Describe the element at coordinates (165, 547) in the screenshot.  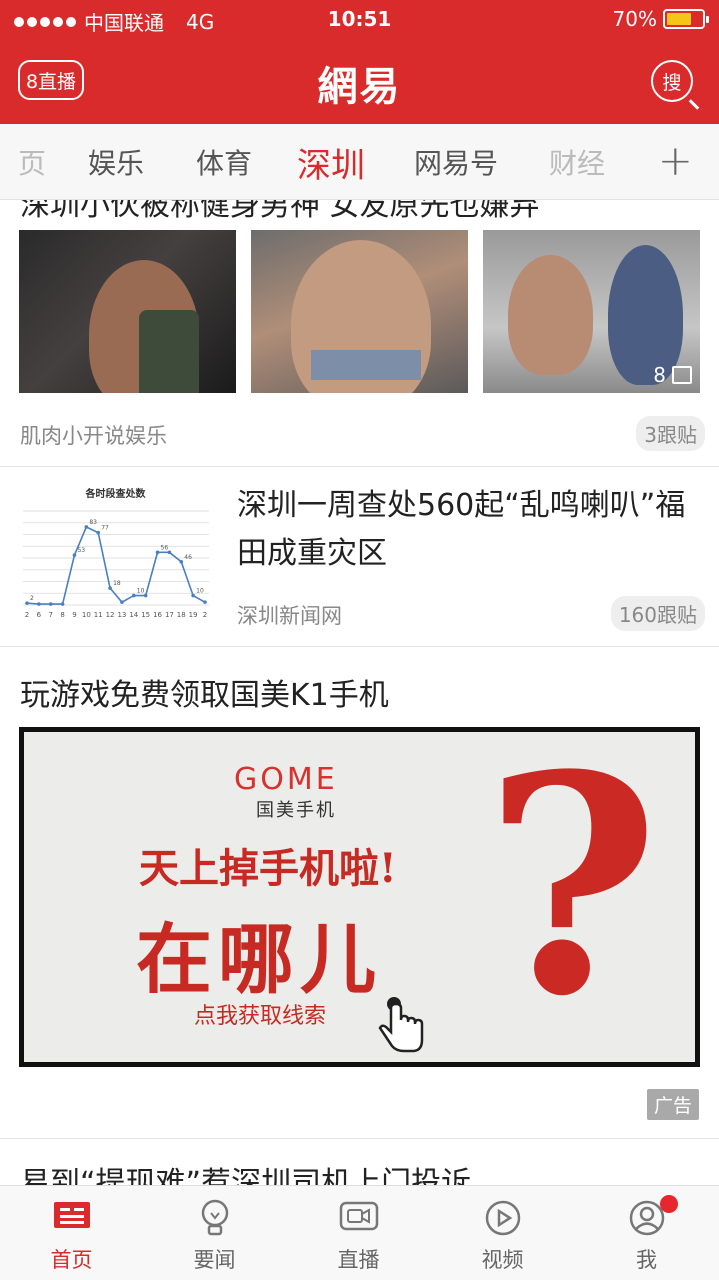
I see `data-label: 56` at that location.